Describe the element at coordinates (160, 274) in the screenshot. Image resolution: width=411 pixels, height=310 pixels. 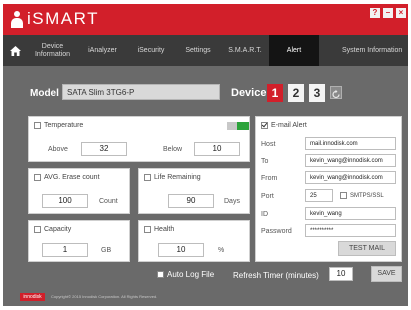
I see `auto-log-checkbox` at that location.